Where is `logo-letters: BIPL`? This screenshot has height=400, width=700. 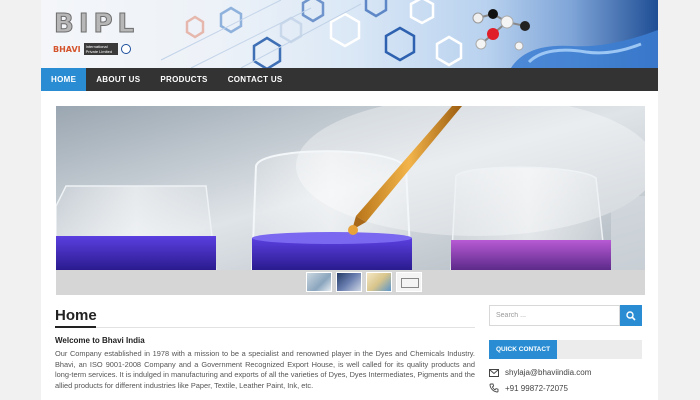
logo-letters: BIPL is located at coordinates (96, 24).